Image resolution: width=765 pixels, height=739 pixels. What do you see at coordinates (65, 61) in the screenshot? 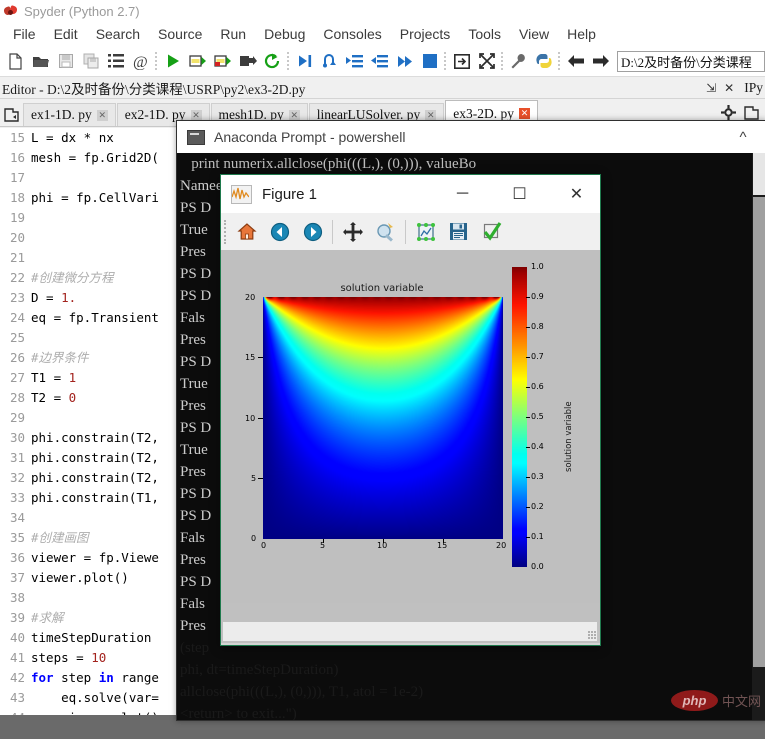
I see `save-file-icon` at bounding box center [65, 61].